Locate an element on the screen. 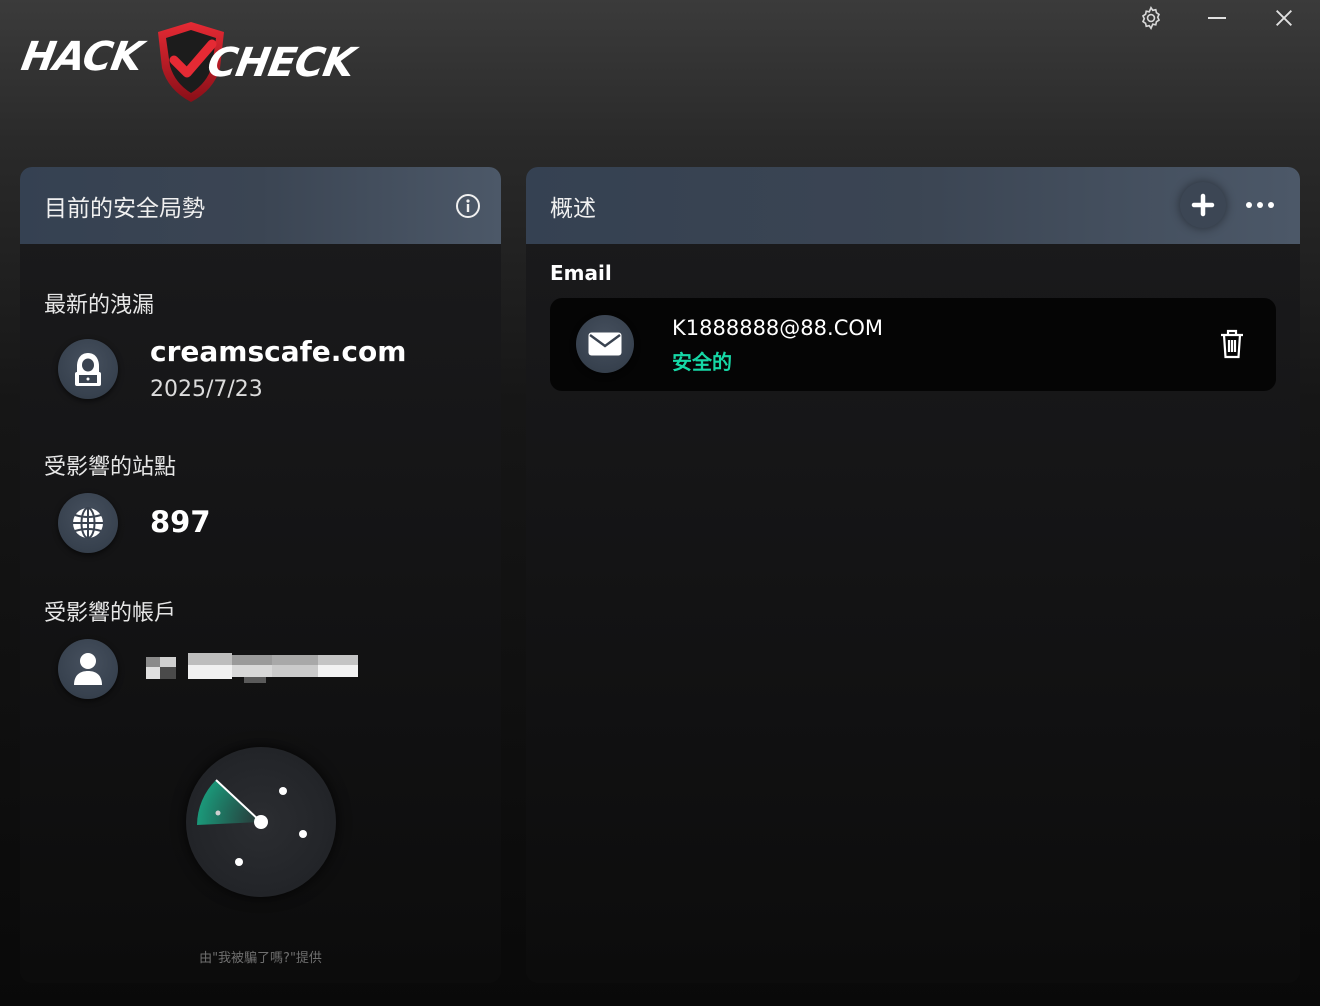 The width and height of the screenshot is (1320, 1006). globe-icon is located at coordinates (88, 523).